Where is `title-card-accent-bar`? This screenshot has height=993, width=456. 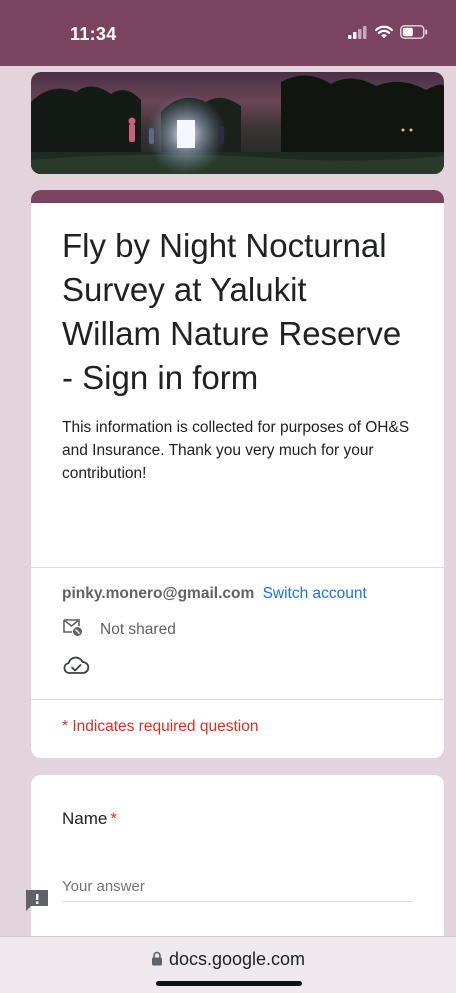
title-card-accent-bar is located at coordinates (237, 196).